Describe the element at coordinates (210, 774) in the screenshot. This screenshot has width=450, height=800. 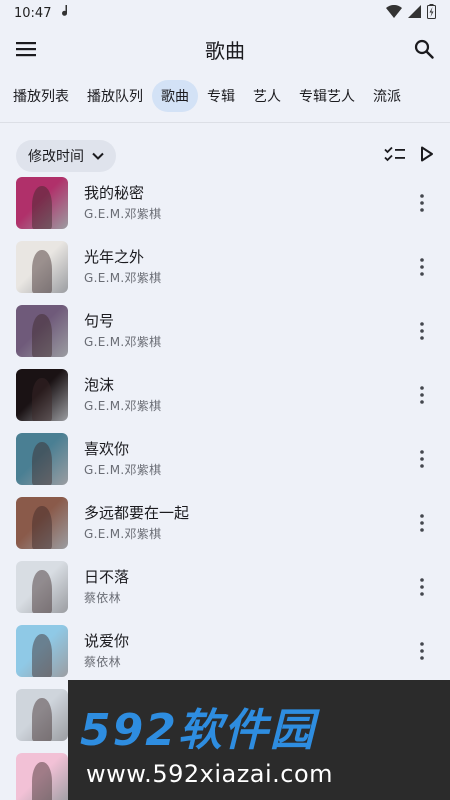
I see `watermark-url: www.592xiazai.com` at that location.